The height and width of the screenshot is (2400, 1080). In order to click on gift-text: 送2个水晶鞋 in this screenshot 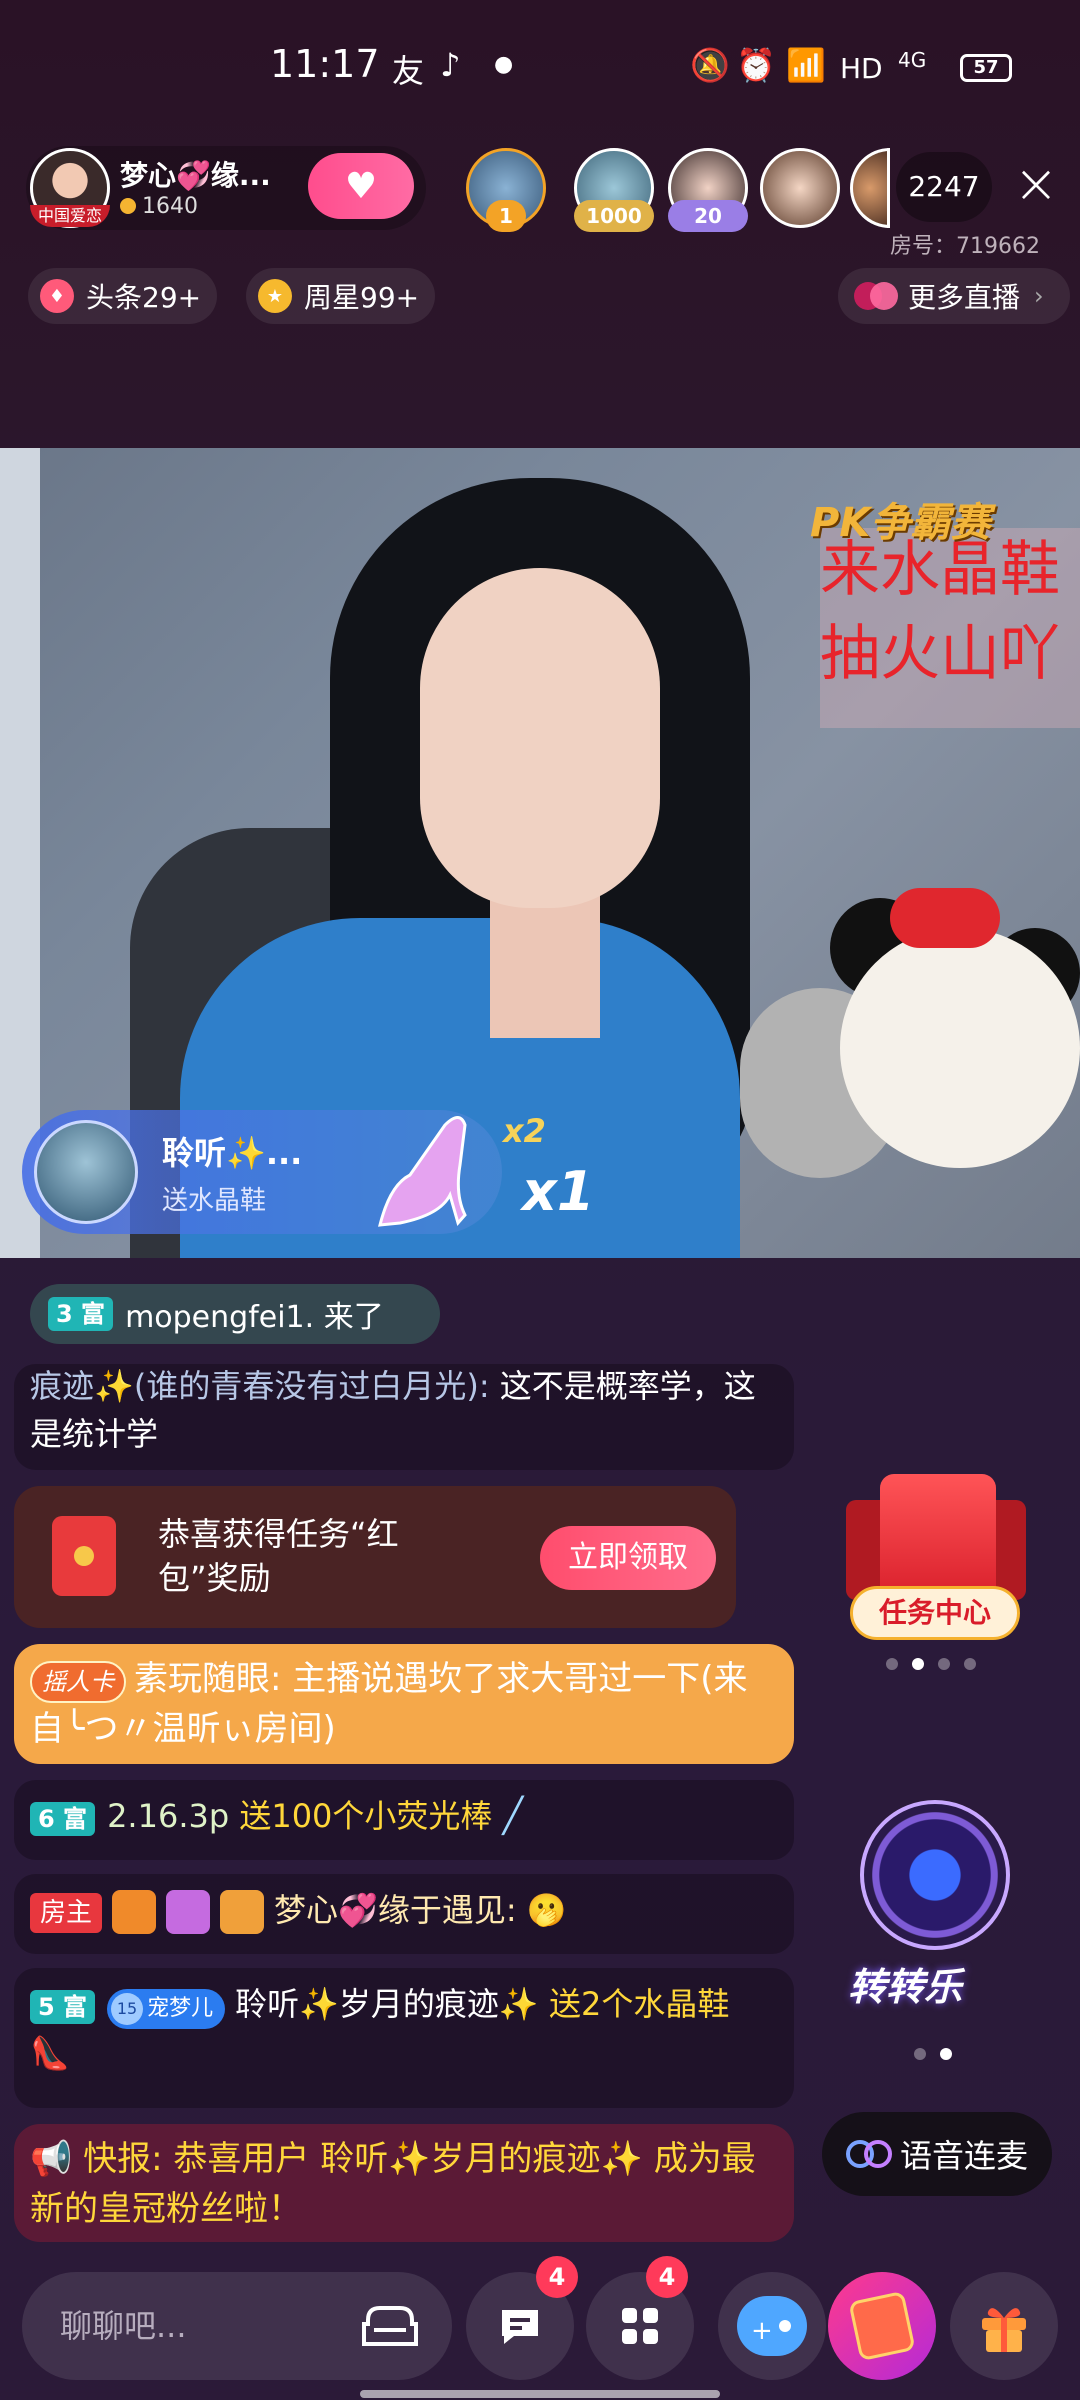, I will do `click(639, 2004)`.